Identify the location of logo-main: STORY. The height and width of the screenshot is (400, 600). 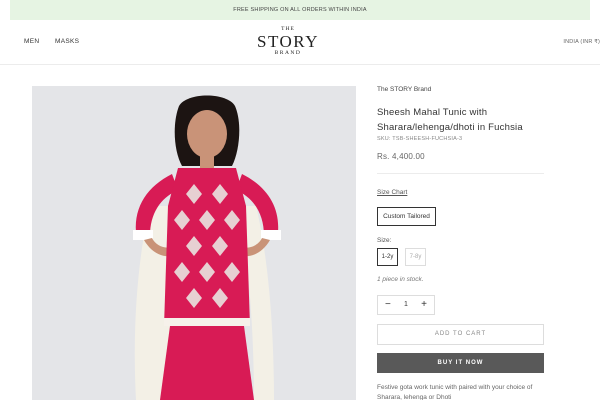
(288, 41).